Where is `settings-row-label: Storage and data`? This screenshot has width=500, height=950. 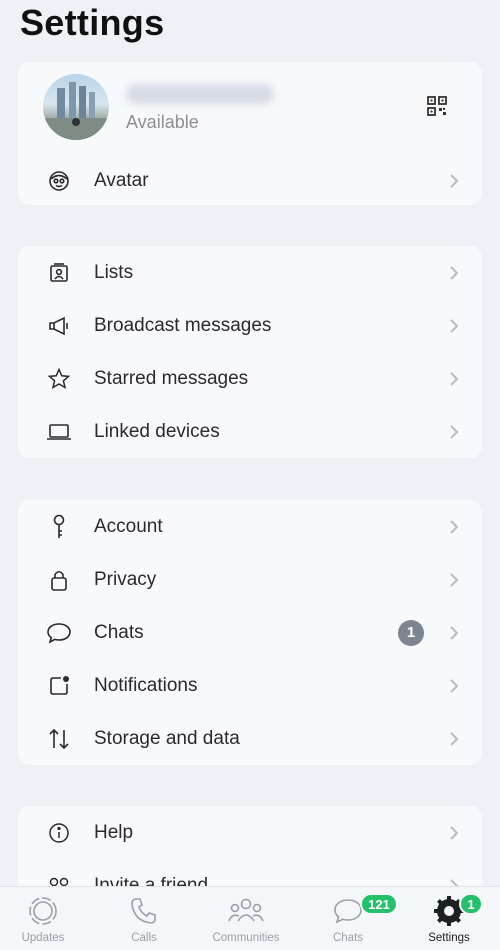 settings-row-label: Storage and data is located at coordinates (167, 738).